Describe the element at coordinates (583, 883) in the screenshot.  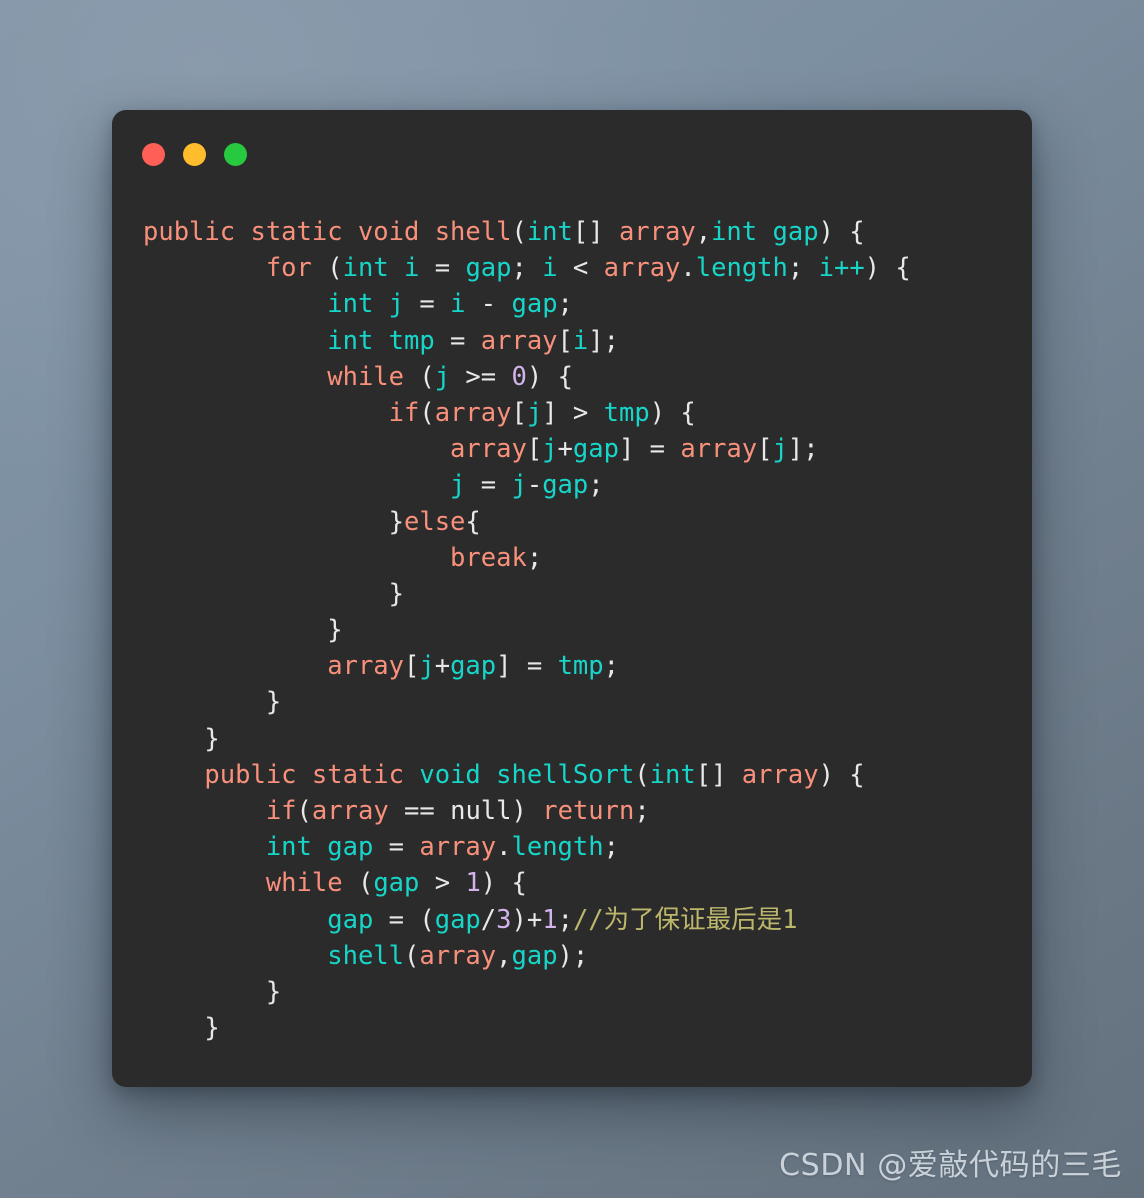
I see `code-line: while (gap > 1) {` at that location.